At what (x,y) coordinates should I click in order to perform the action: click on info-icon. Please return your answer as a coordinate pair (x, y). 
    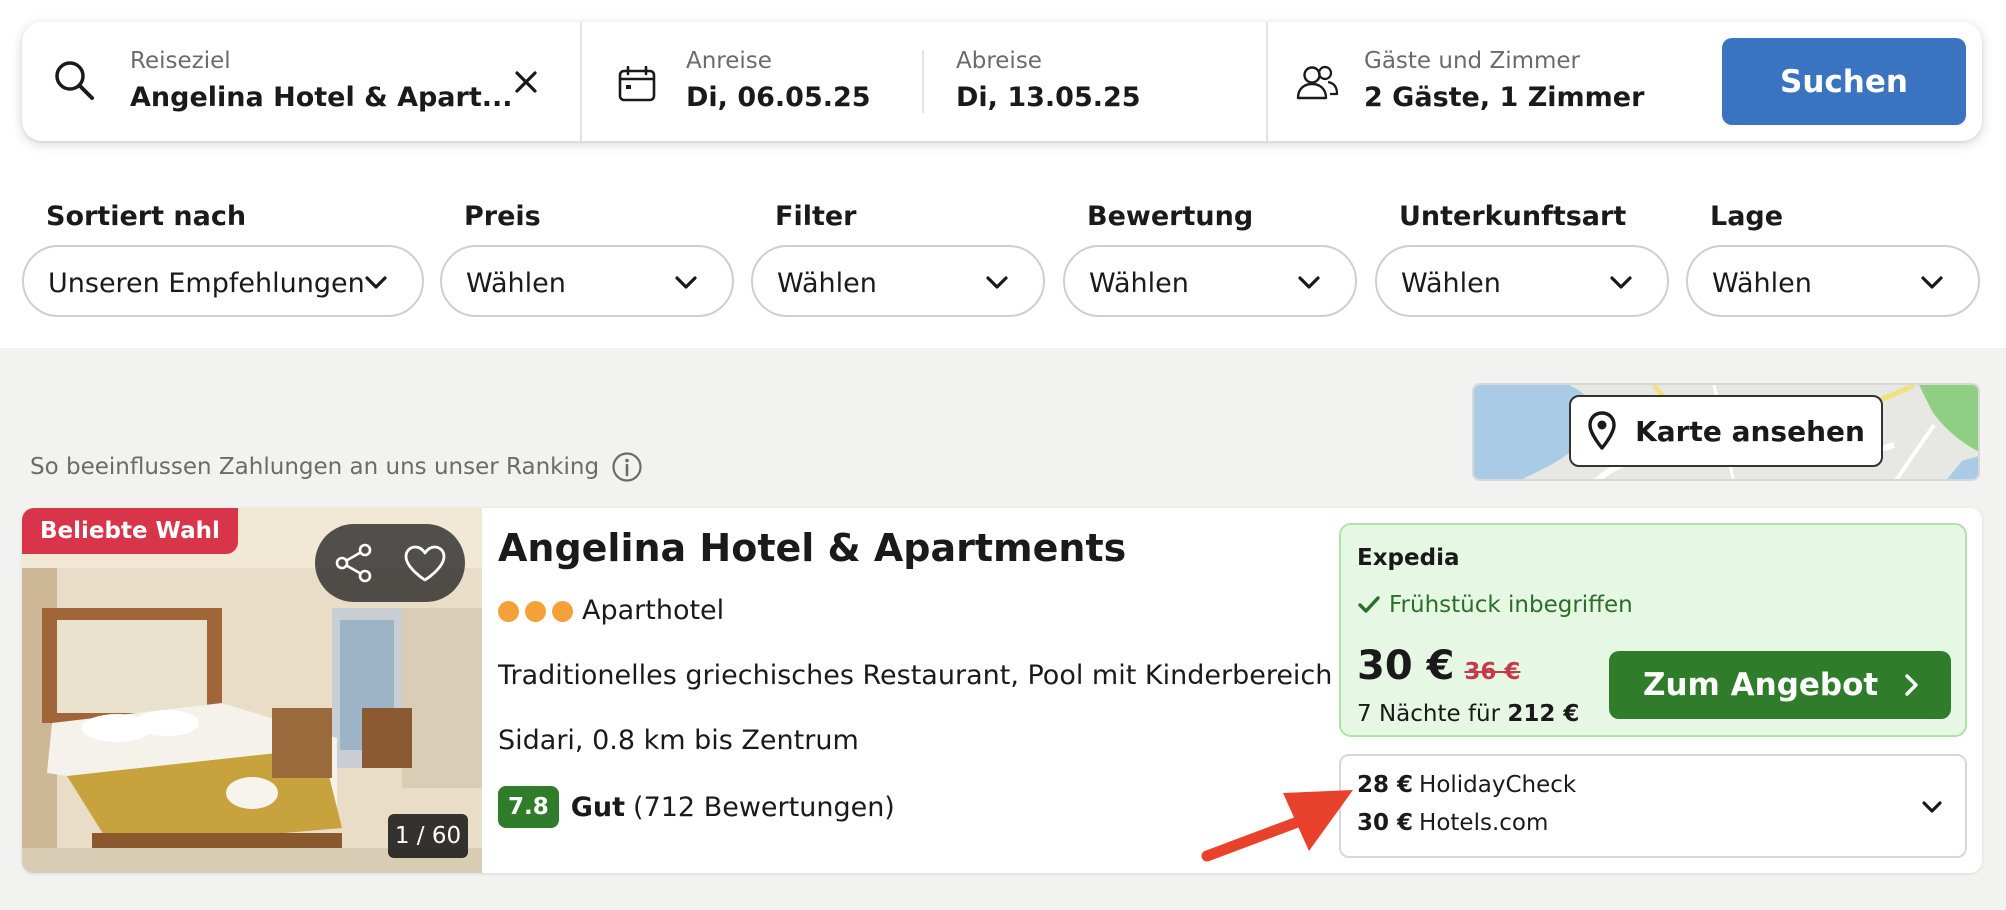
    Looking at the image, I should click on (627, 467).